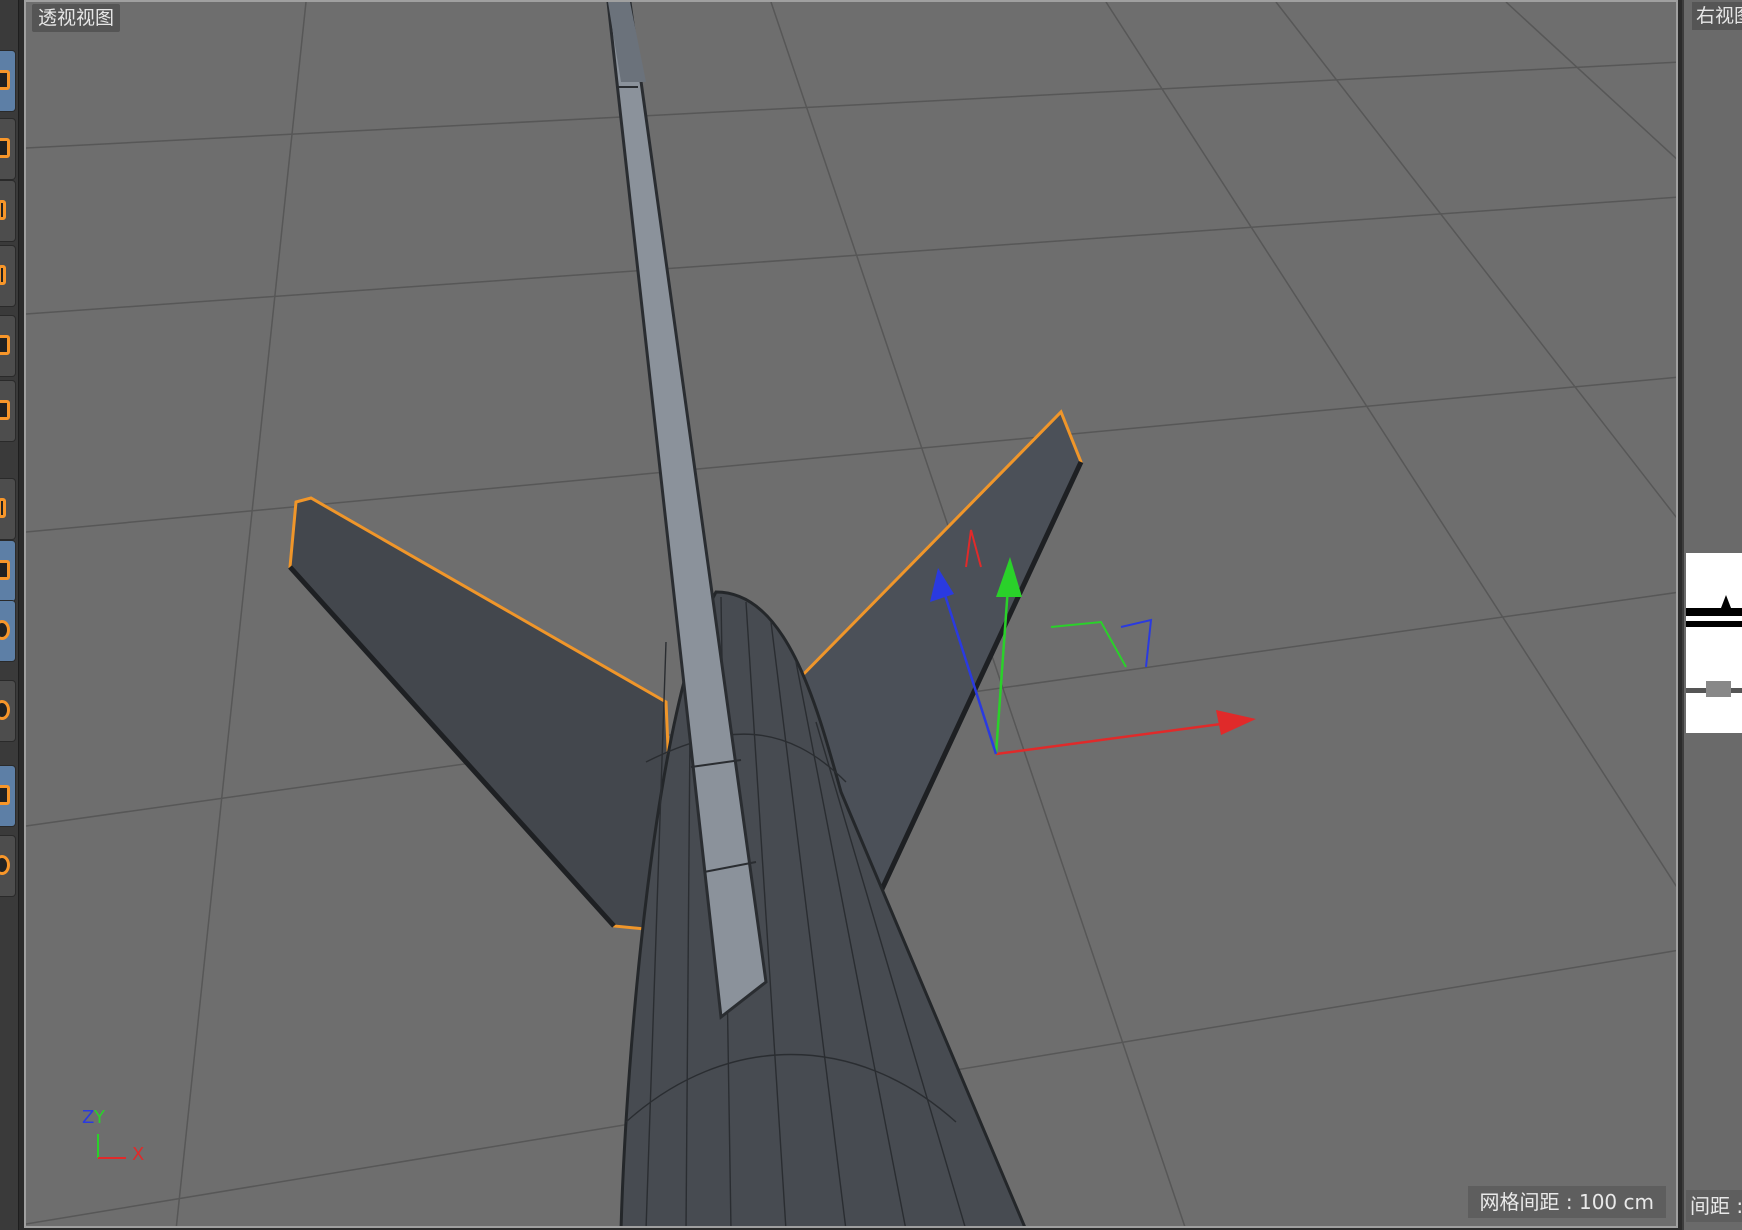  What do you see at coordinates (5, 345) in the screenshot?
I see `cylinder-icon` at bounding box center [5, 345].